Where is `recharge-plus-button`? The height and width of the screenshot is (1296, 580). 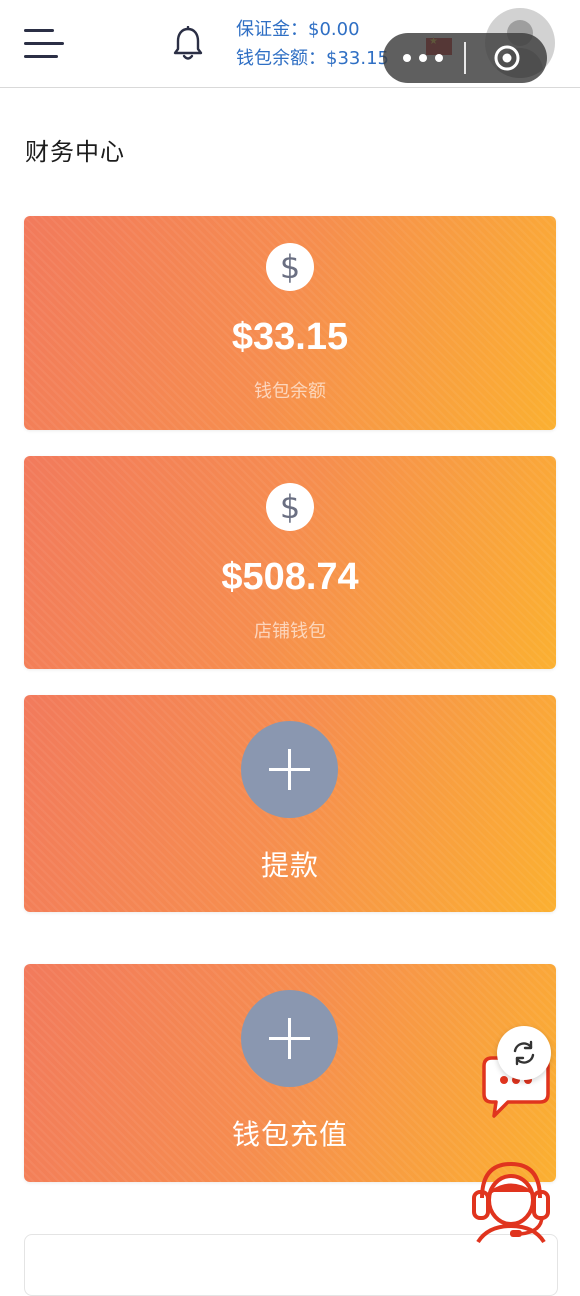 recharge-plus-button is located at coordinates (289, 1038).